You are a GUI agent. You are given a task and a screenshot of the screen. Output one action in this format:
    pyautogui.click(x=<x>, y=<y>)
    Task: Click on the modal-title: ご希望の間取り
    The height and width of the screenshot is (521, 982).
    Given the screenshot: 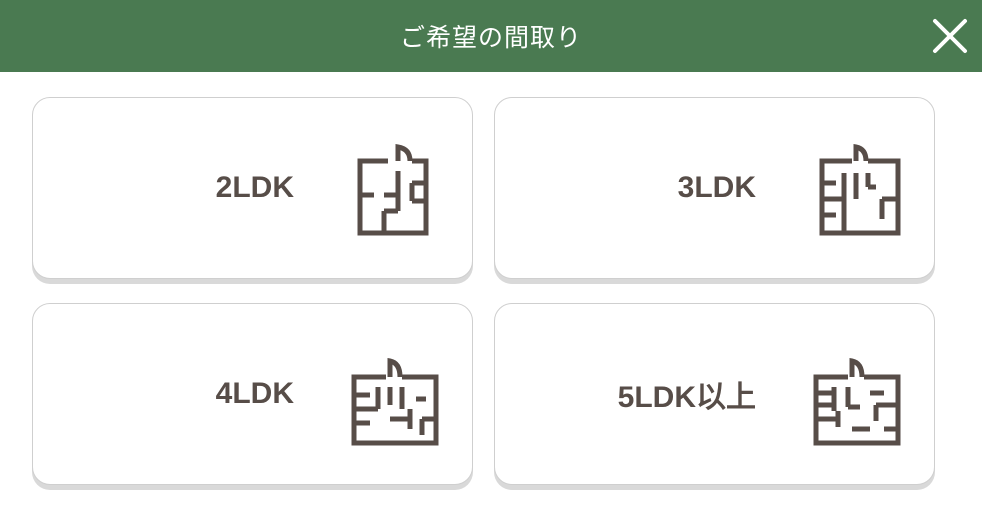 What is the action you would take?
    pyautogui.click(x=490, y=37)
    